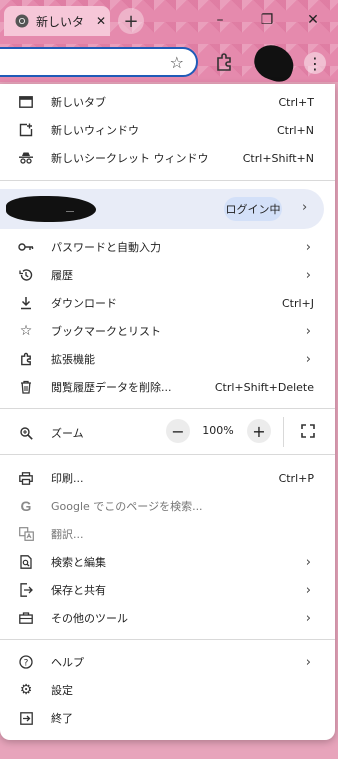 The height and width of the screenshot is (759, 338). Describe the element at coordinates (51, 209) in the screenshot. I see `profile-name-redacted` at that location.